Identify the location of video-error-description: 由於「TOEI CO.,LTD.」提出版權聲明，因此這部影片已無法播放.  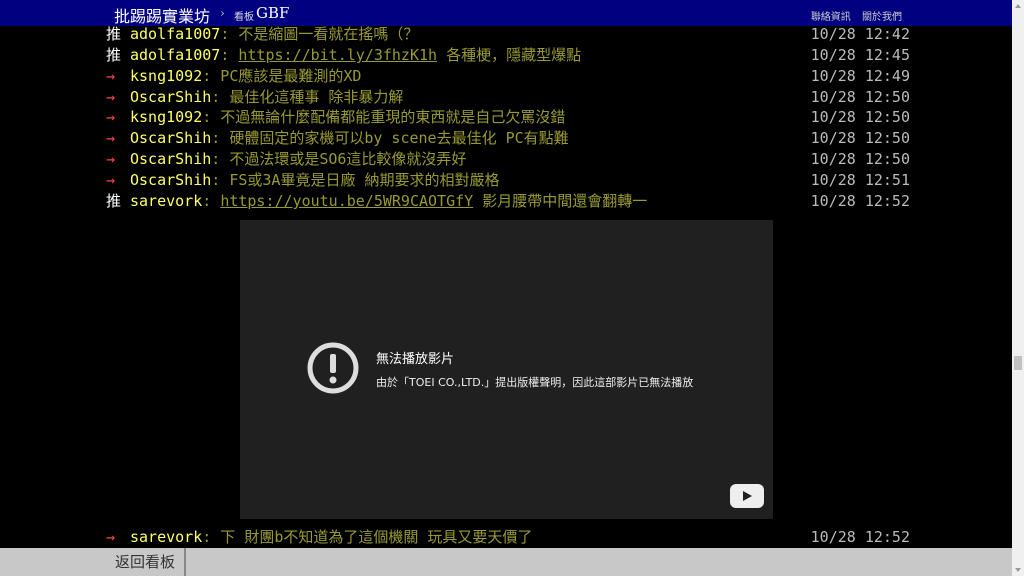
(535, 382).